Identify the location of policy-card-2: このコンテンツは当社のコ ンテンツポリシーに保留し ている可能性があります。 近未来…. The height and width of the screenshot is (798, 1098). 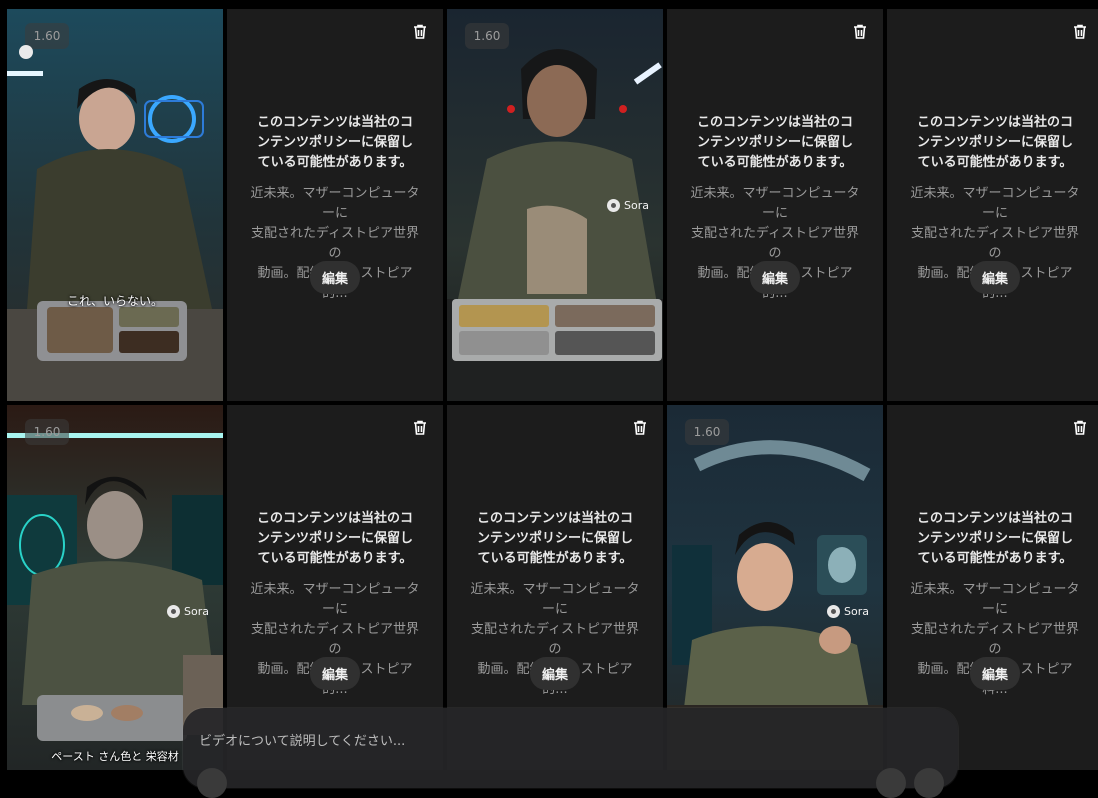
(335, 205).